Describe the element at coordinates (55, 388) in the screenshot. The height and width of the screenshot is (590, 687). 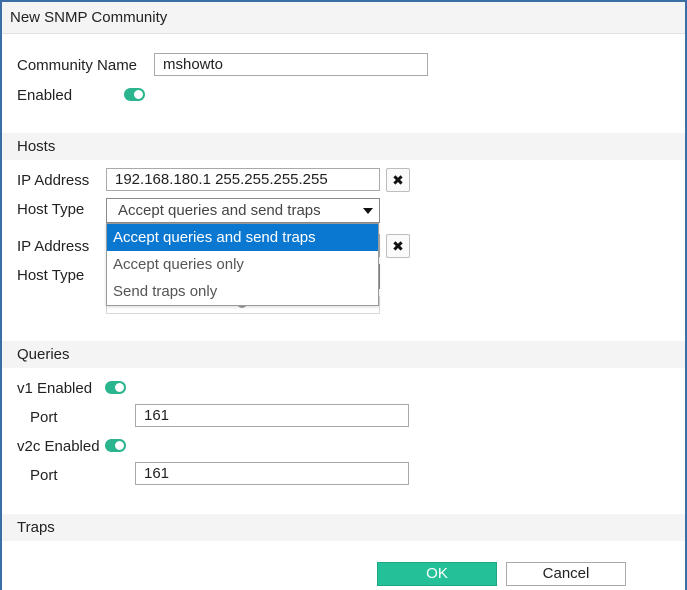
I see `v1-enabled-label: v1 Enabled` at that location.